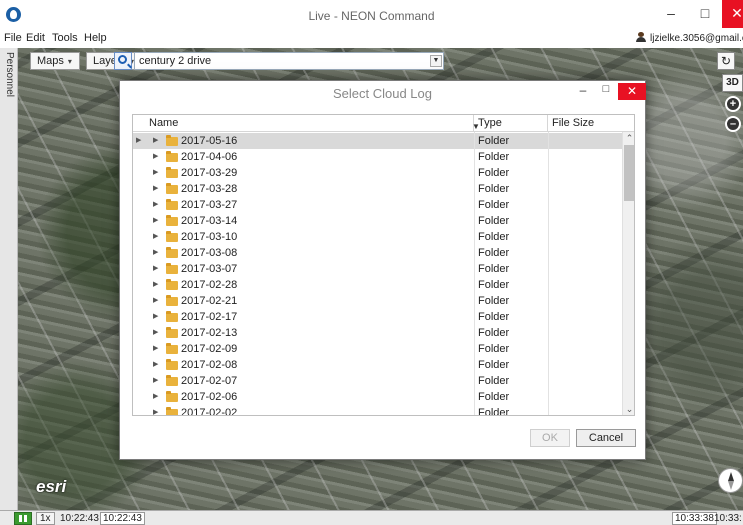 The image size is (743, 525). Describe the element at coordinates (583, 92) in the screenshot. I see `dialog-minimize-button: –` at that location.